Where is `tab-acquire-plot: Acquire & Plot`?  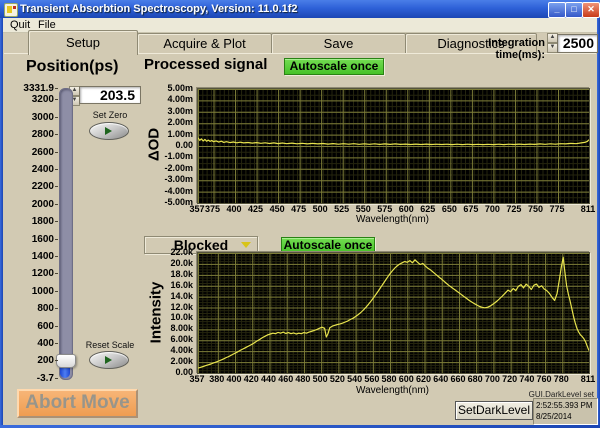
tab-acquire-plot: Acquire & Plot is located at coordinates (204, 43).